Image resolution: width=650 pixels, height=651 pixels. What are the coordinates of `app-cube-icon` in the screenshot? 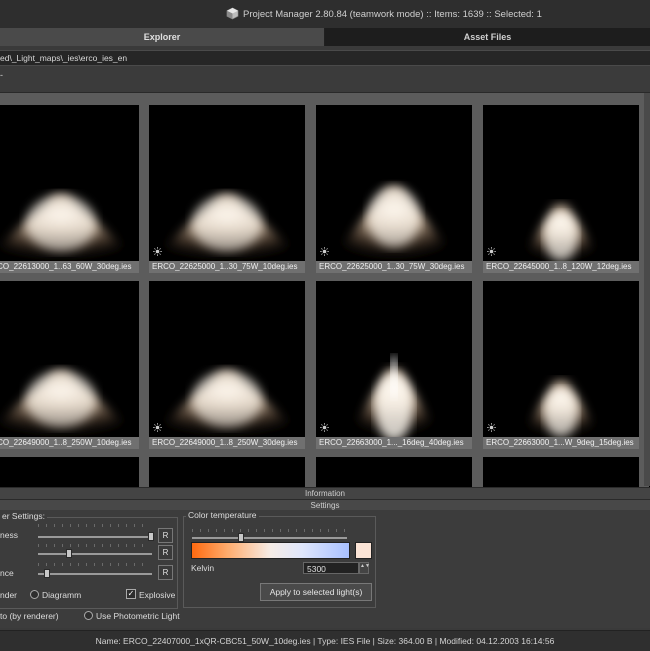 It's located at (232, 13).